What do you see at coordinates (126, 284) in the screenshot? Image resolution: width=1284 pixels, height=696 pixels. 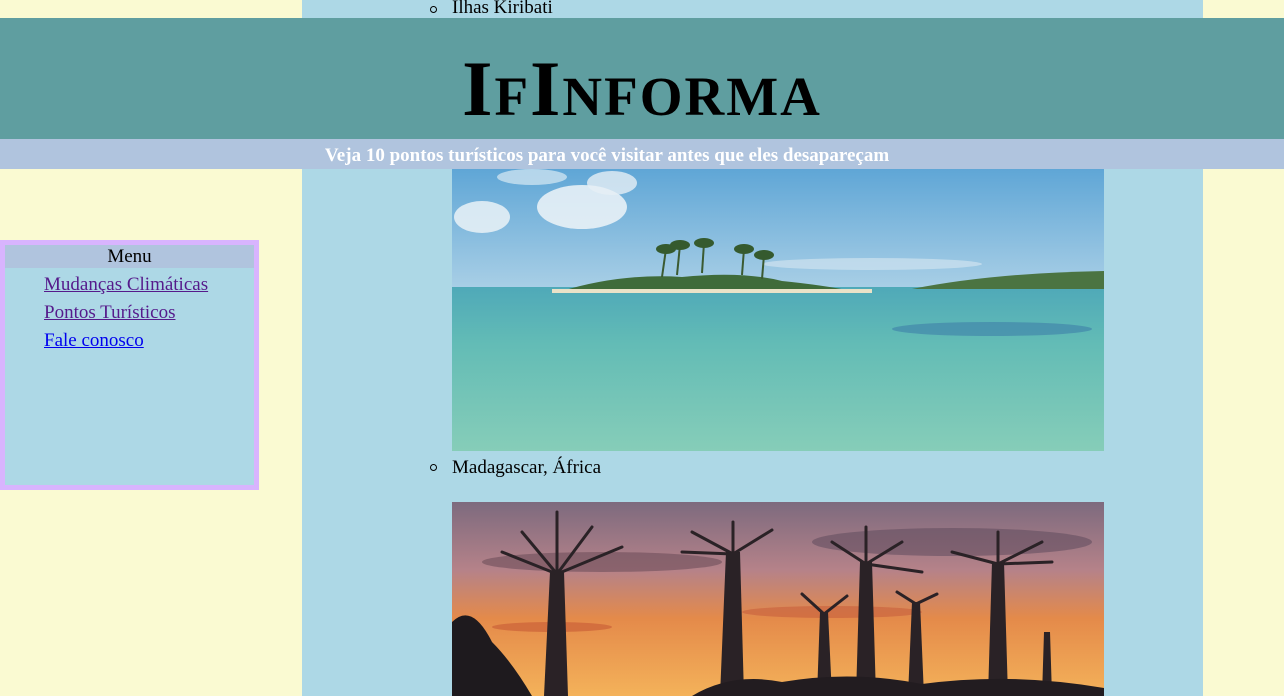 I see `menu-link-mudancas-climaticas: Mudanças Climáticas` at bounding box center [126, 284].